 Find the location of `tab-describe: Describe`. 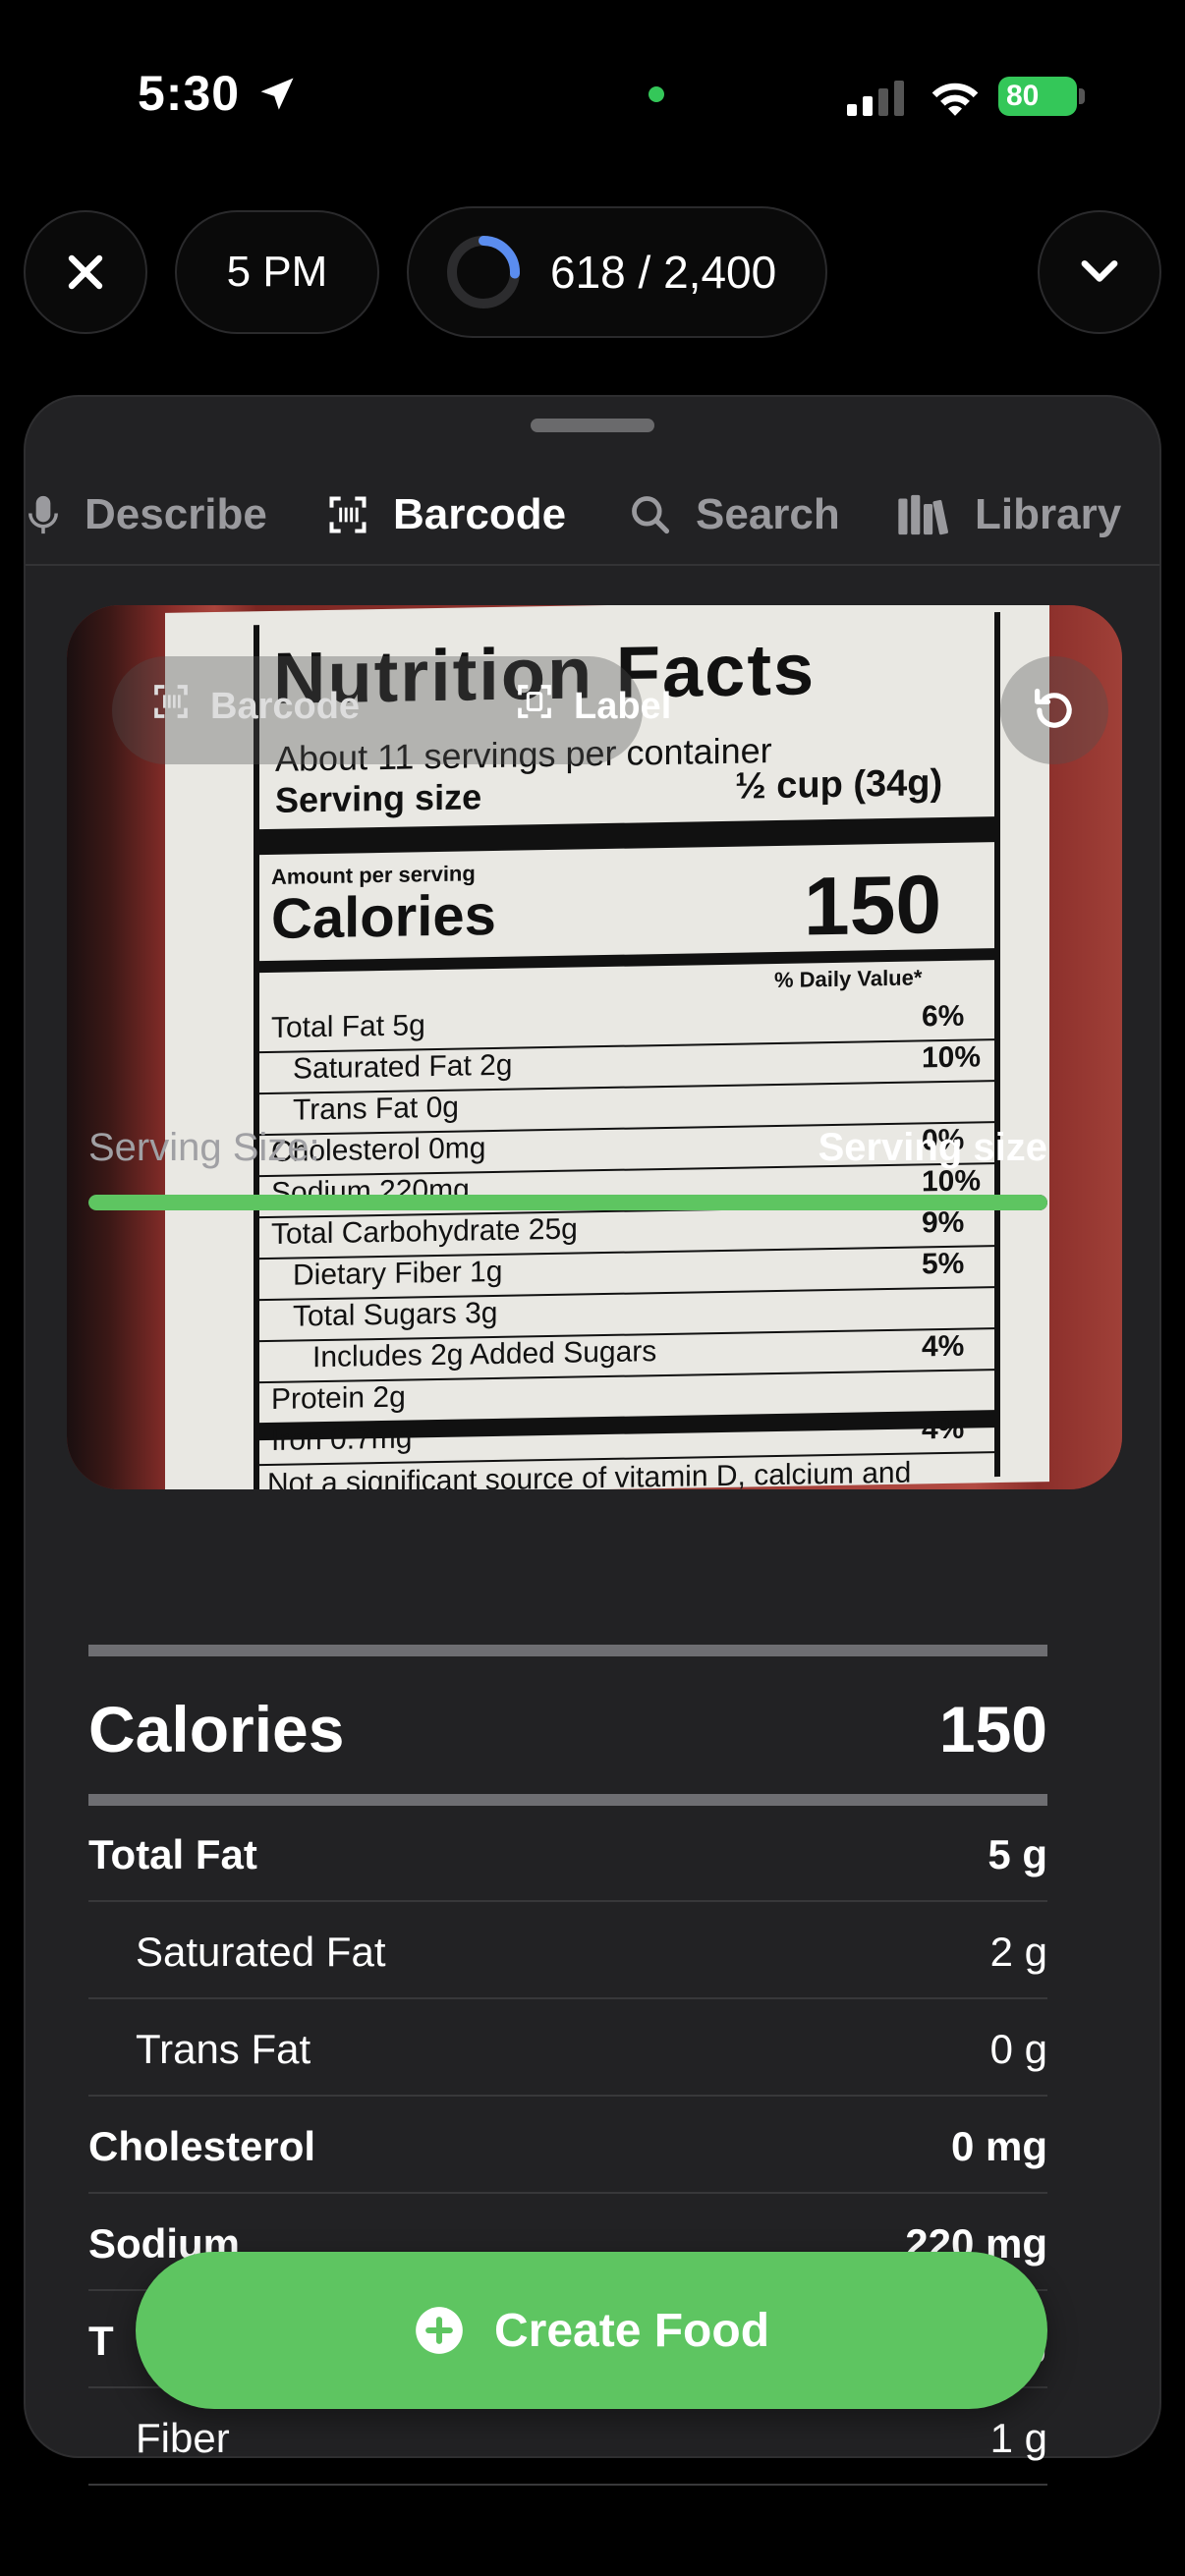

tab-describe: Describe is located at coordinates (147, 515).